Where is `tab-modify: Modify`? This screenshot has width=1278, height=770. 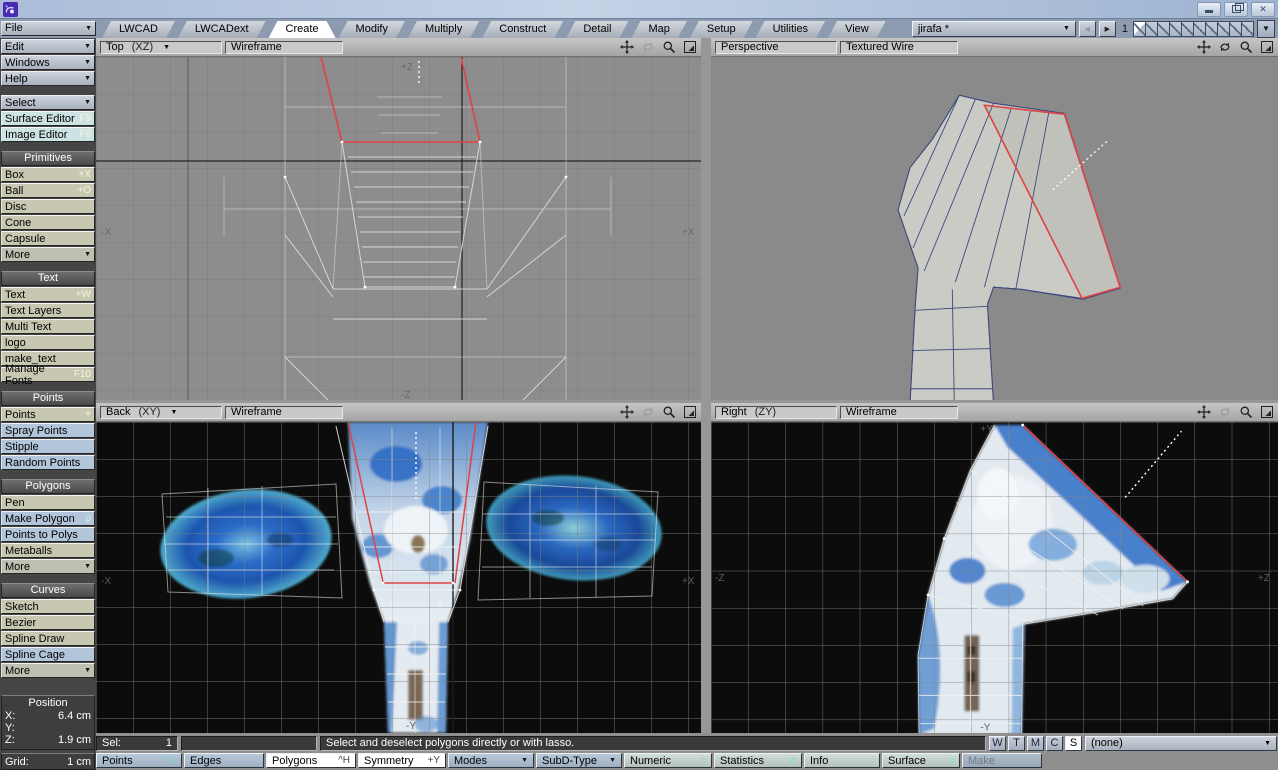
tab-modify: Modify is located at coordinates (372, 29).